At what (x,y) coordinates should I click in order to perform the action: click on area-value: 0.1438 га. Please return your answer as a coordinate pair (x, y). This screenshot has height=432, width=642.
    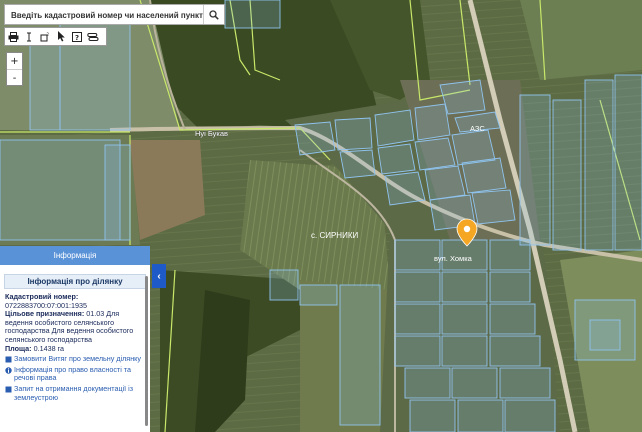
    Looking at the image, I should click on (49, 348).